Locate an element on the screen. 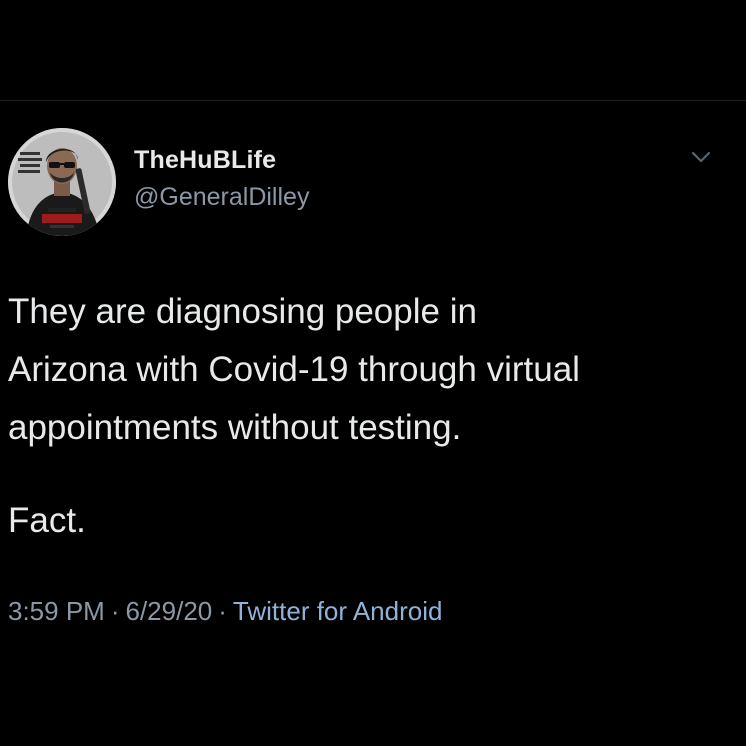 This screenshot has height=746, width=746. tweet-time: 3:59 PM is located at coordinates (56, 611).